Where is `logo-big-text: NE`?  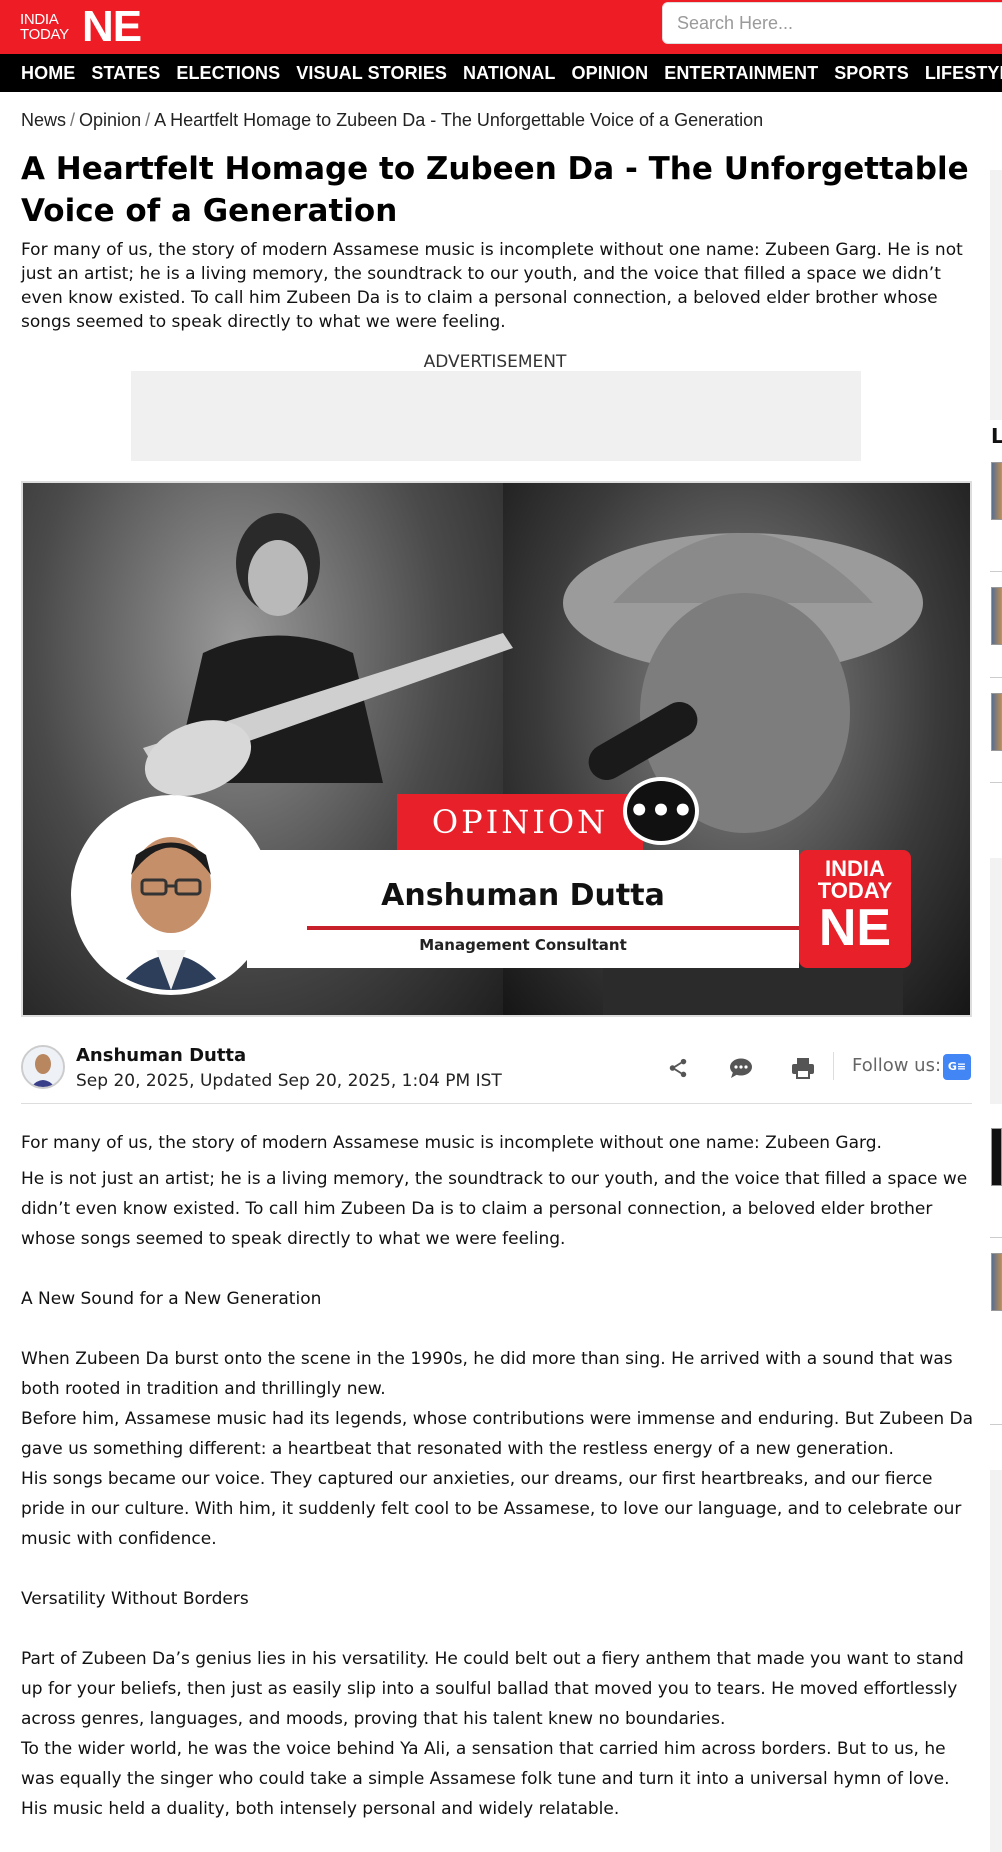
logo-big-text: NE is located at coordinates (112, 26).